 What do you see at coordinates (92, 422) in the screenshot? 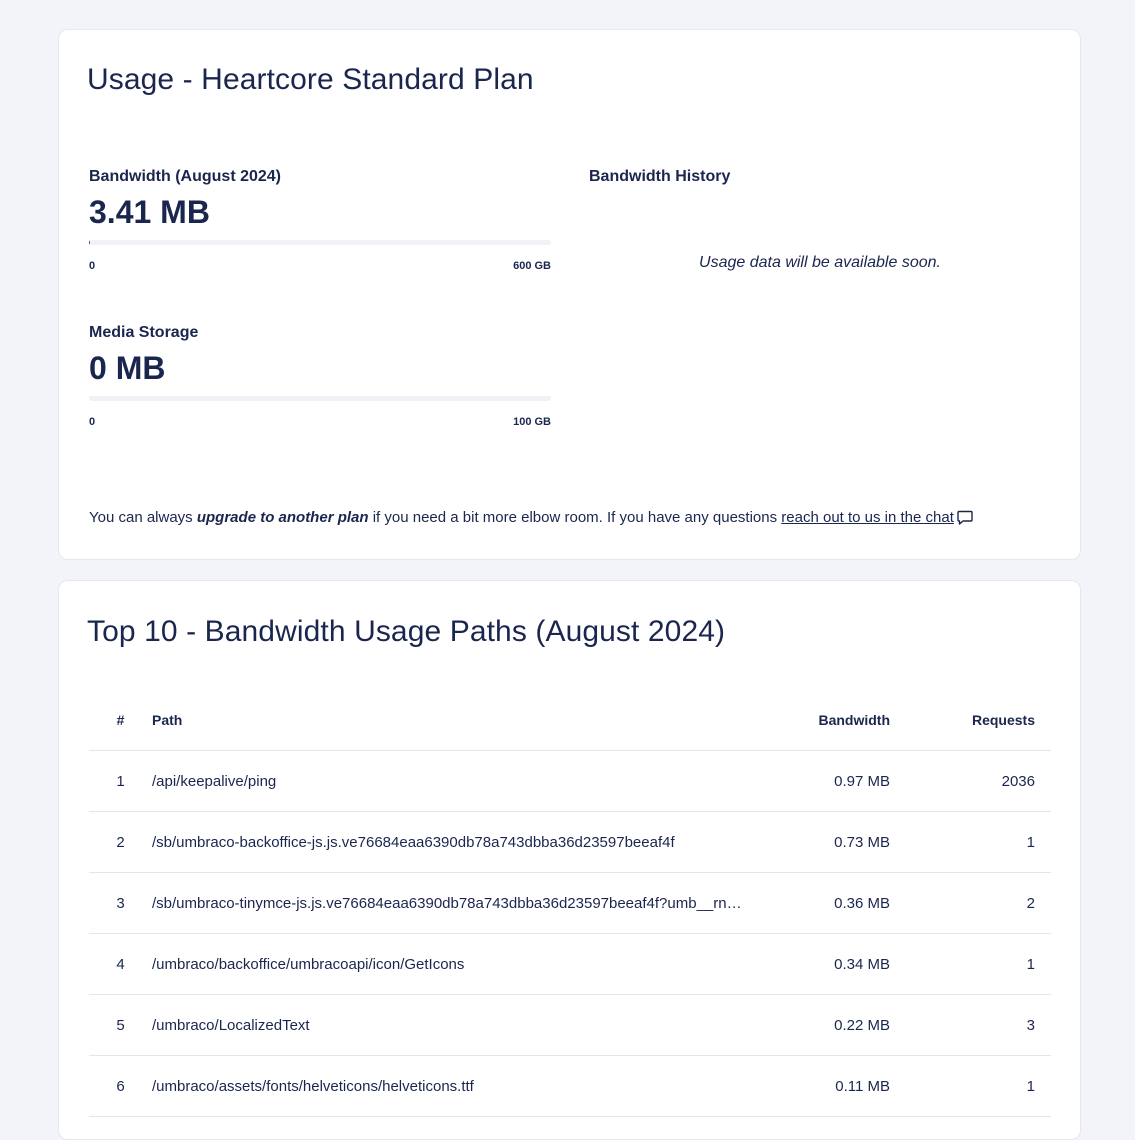
I see `storage-scale-min: 0` at bounding box center [92, 422].